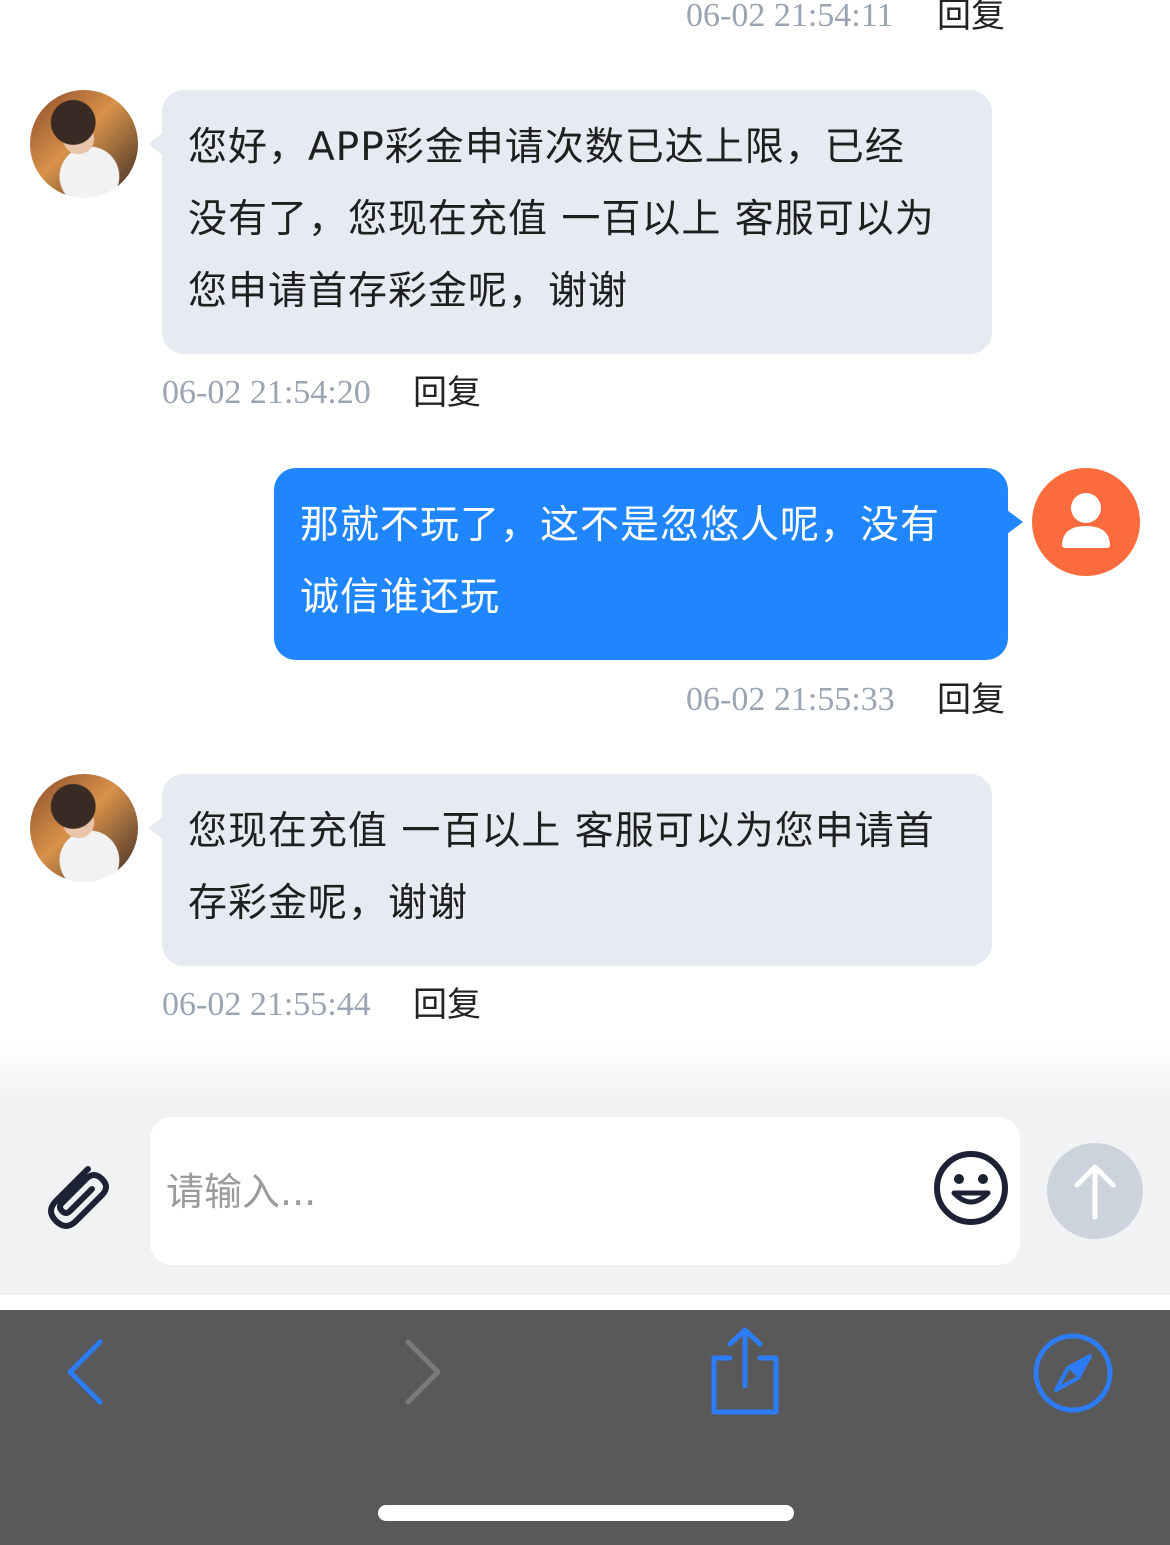  I want to click on chevron-right-icon, so click(422, 1374).